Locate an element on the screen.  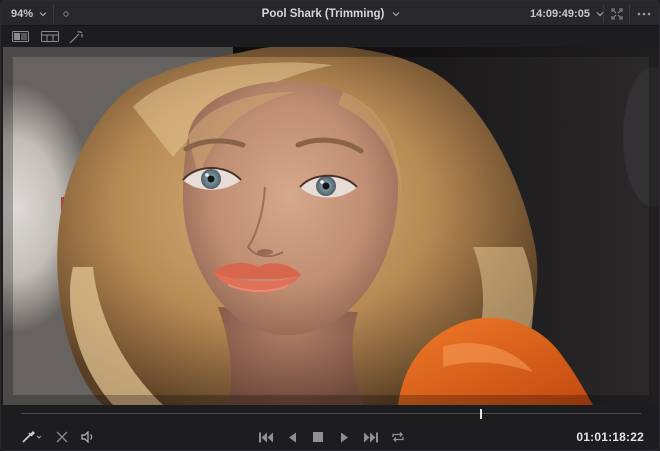
eyedropper-icon is located at coordinates (32, 437).